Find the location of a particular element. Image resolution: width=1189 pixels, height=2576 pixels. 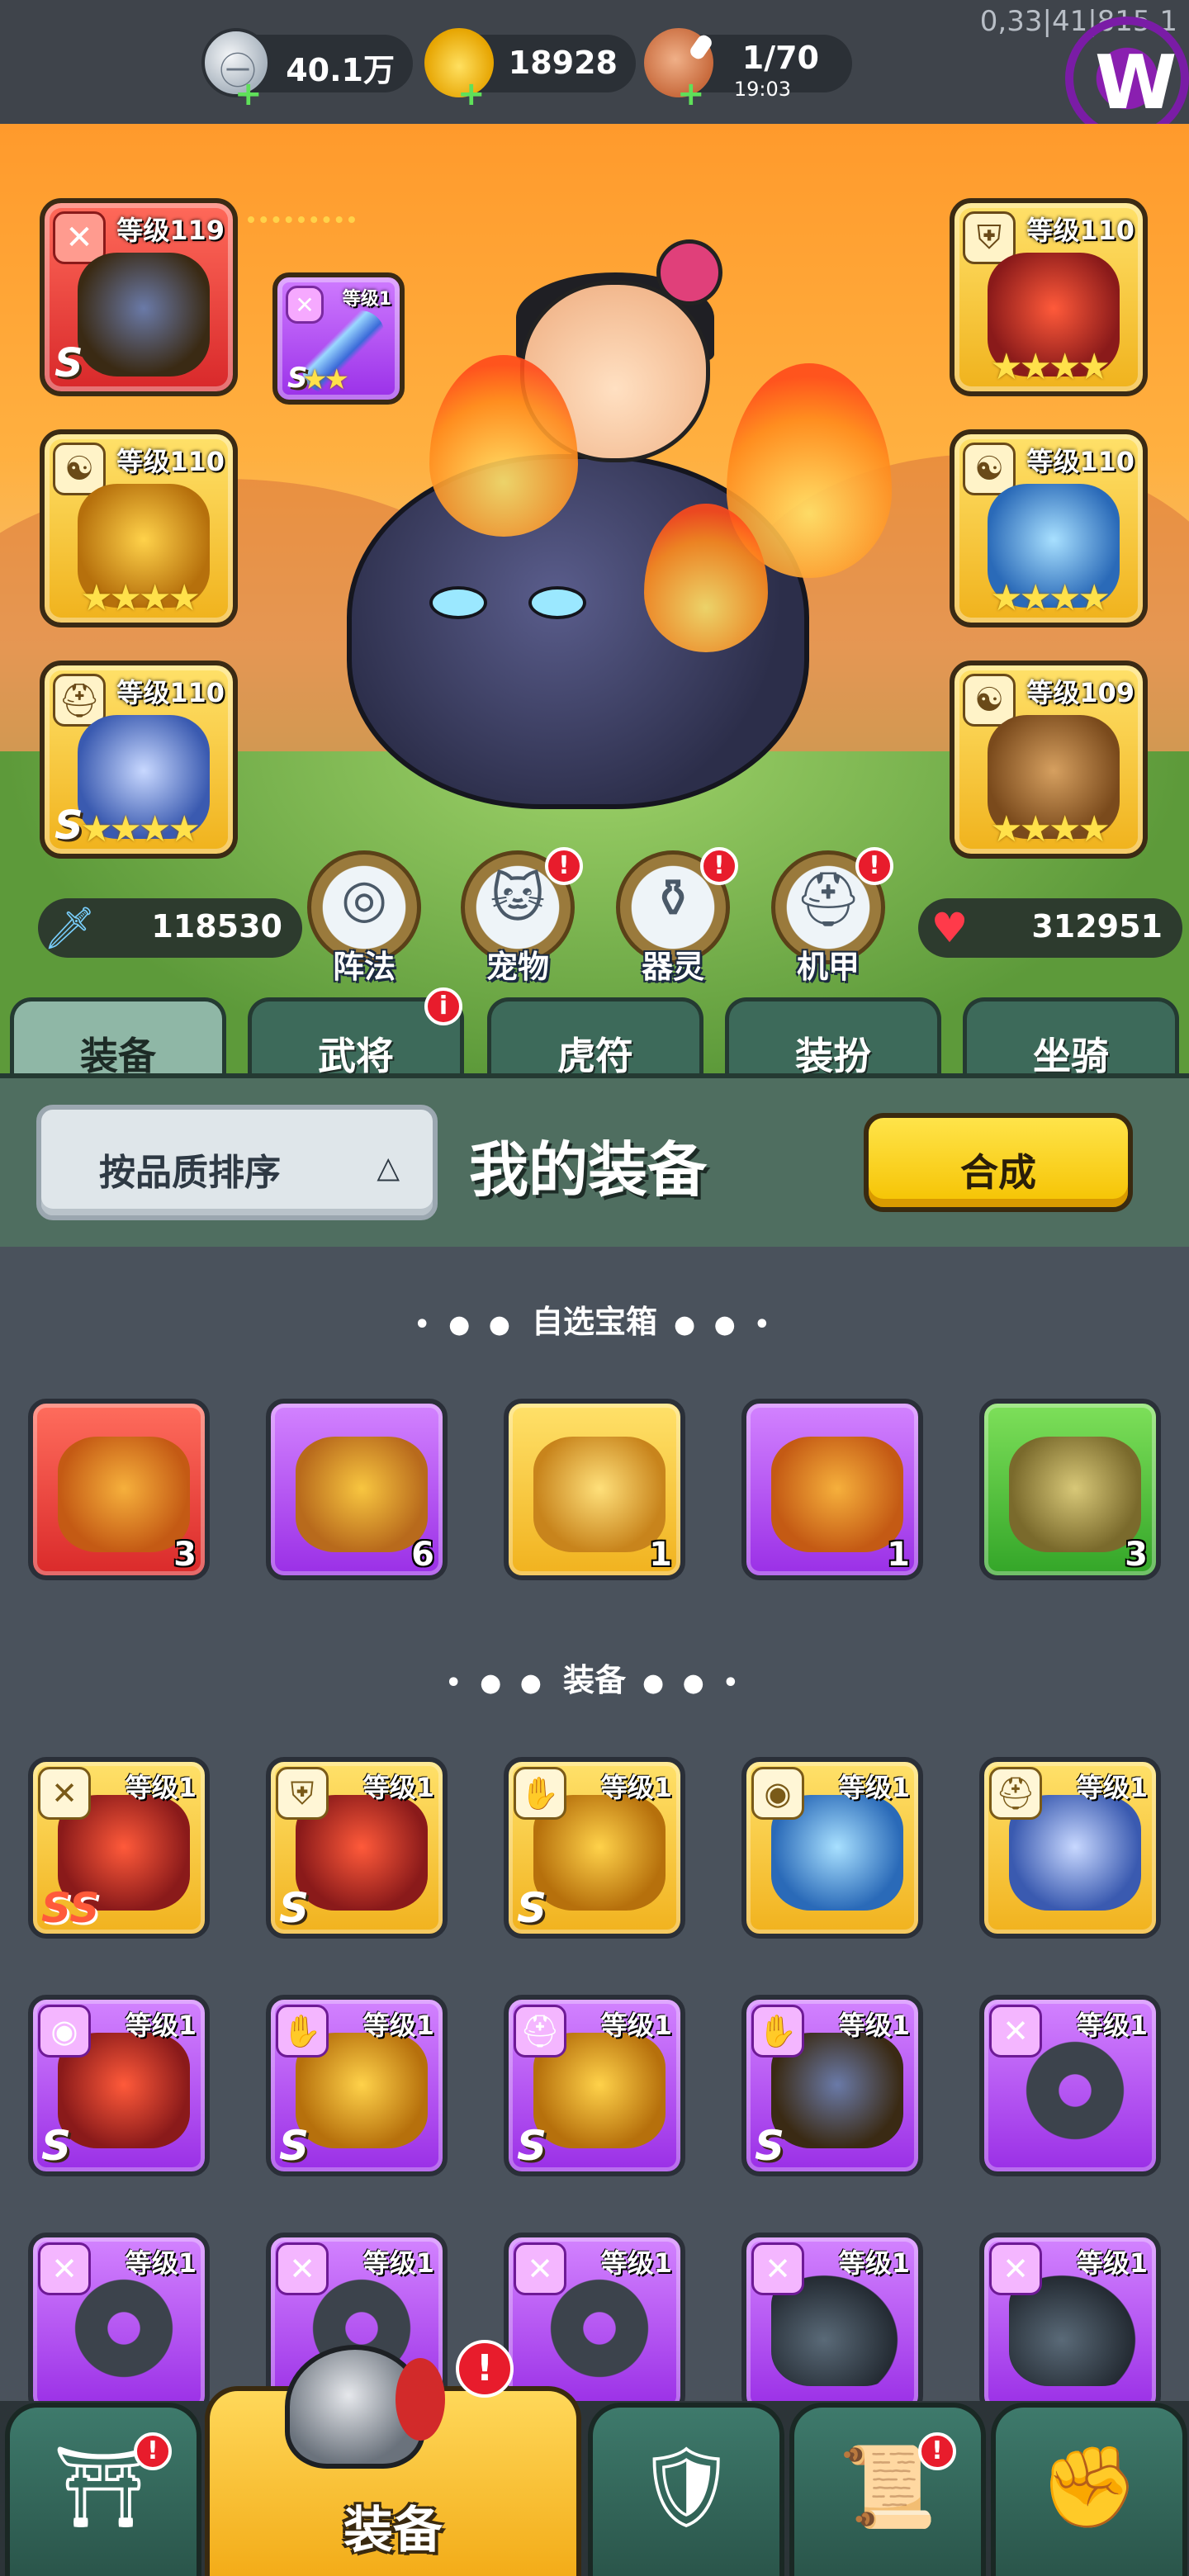

chain-link-icon is located at coordinates (301, 224).